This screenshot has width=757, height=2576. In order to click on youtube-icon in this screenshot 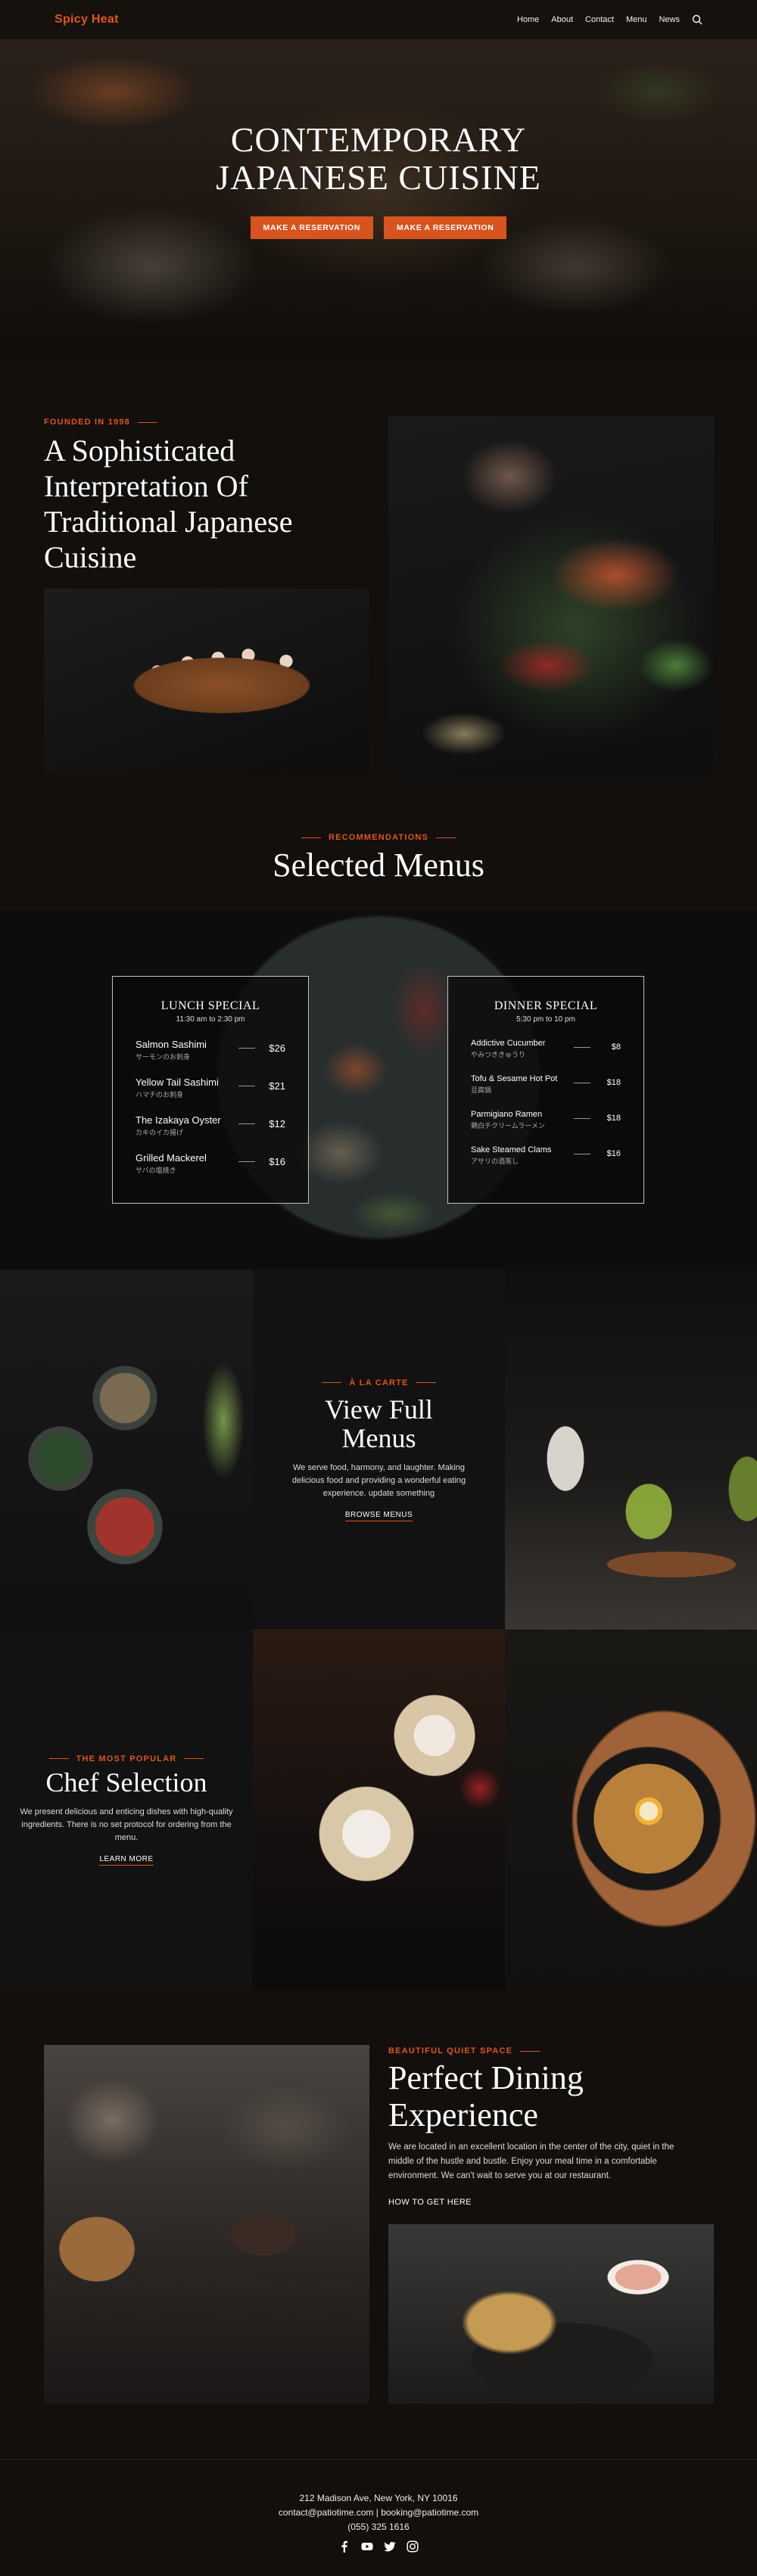, I will do `click(367, 2546)`.